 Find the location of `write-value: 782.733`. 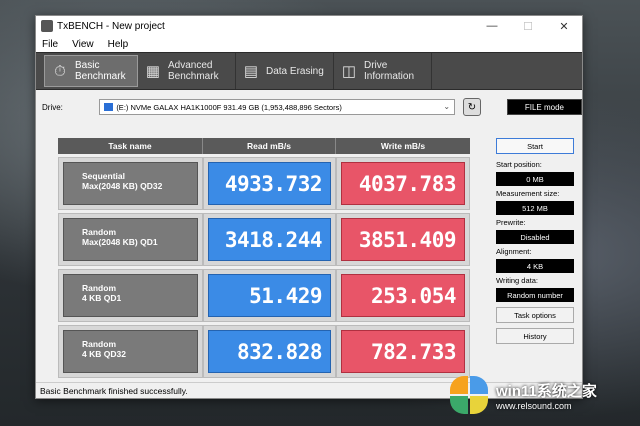

write-value: 782.733 is located at coordinates (403, 351).